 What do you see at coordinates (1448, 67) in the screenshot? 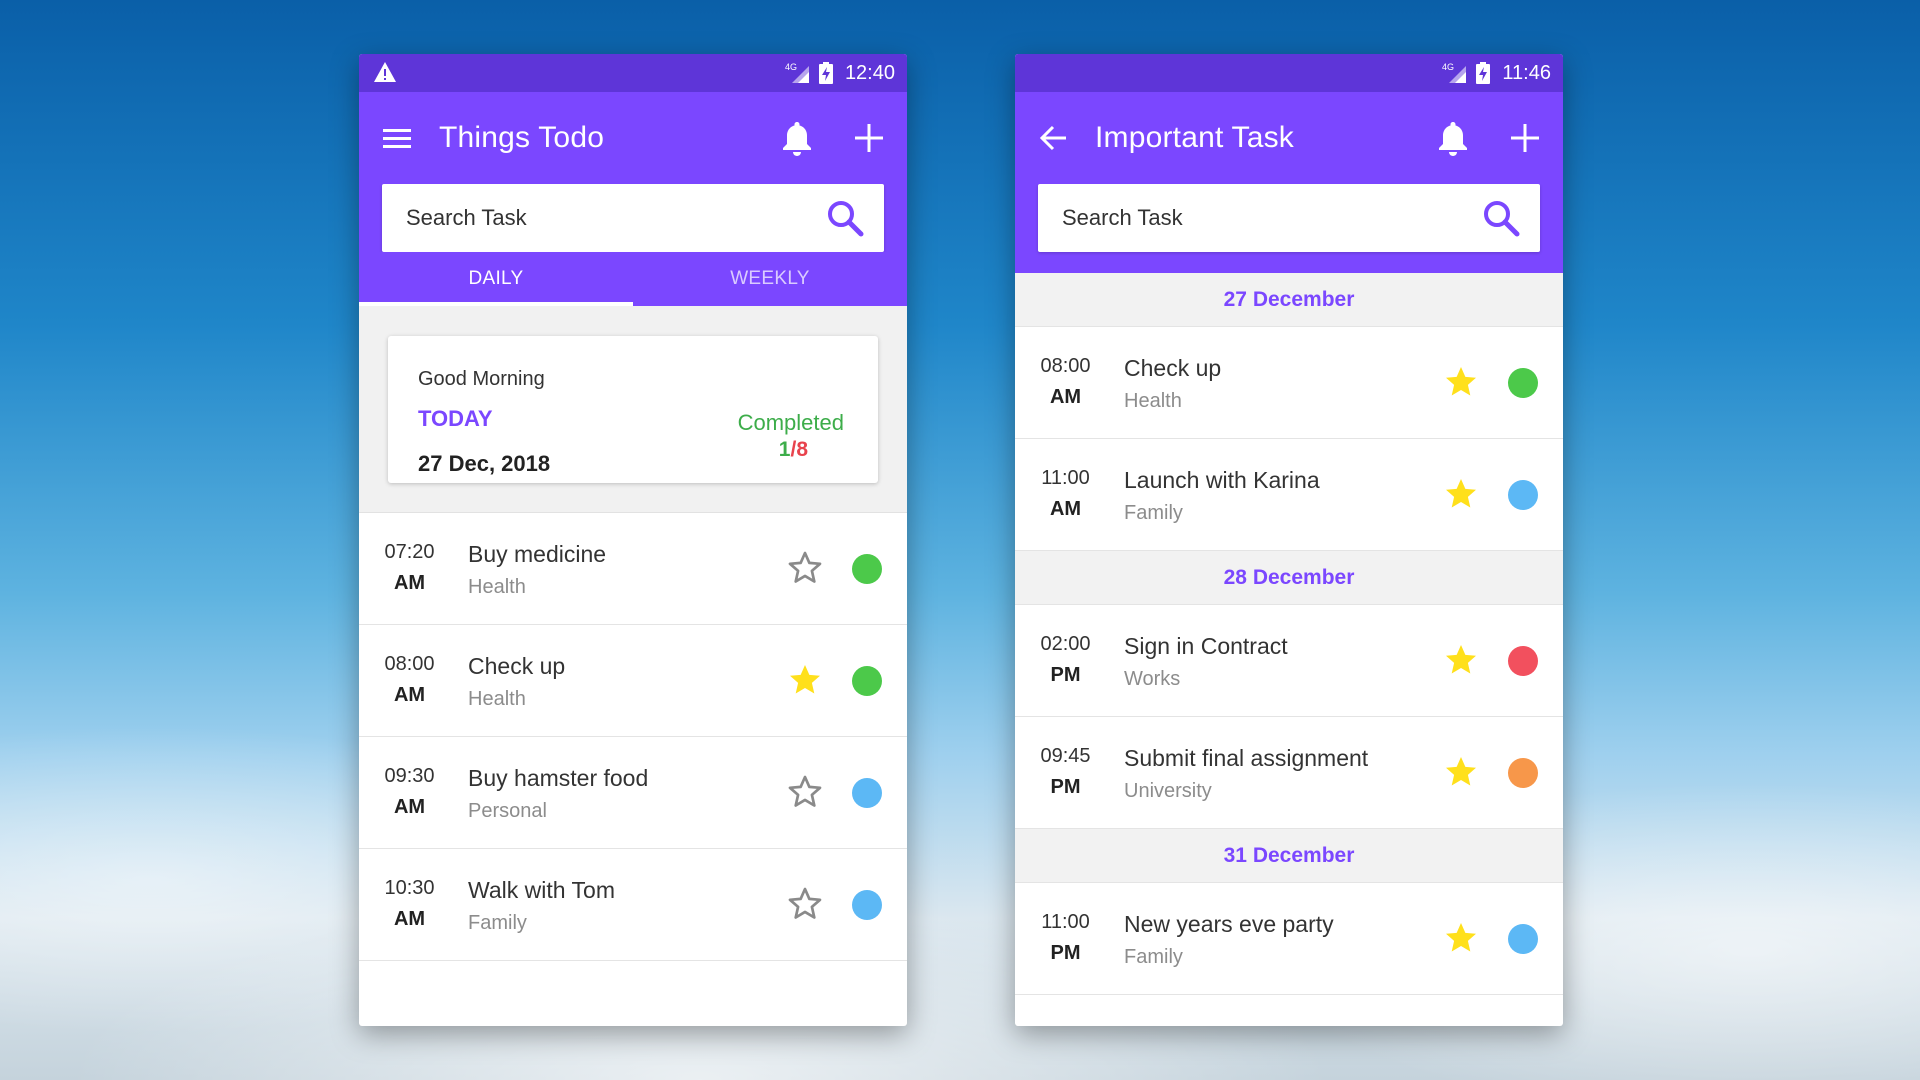
I see `network-label: 4G` at bounding box center [1448, 67].